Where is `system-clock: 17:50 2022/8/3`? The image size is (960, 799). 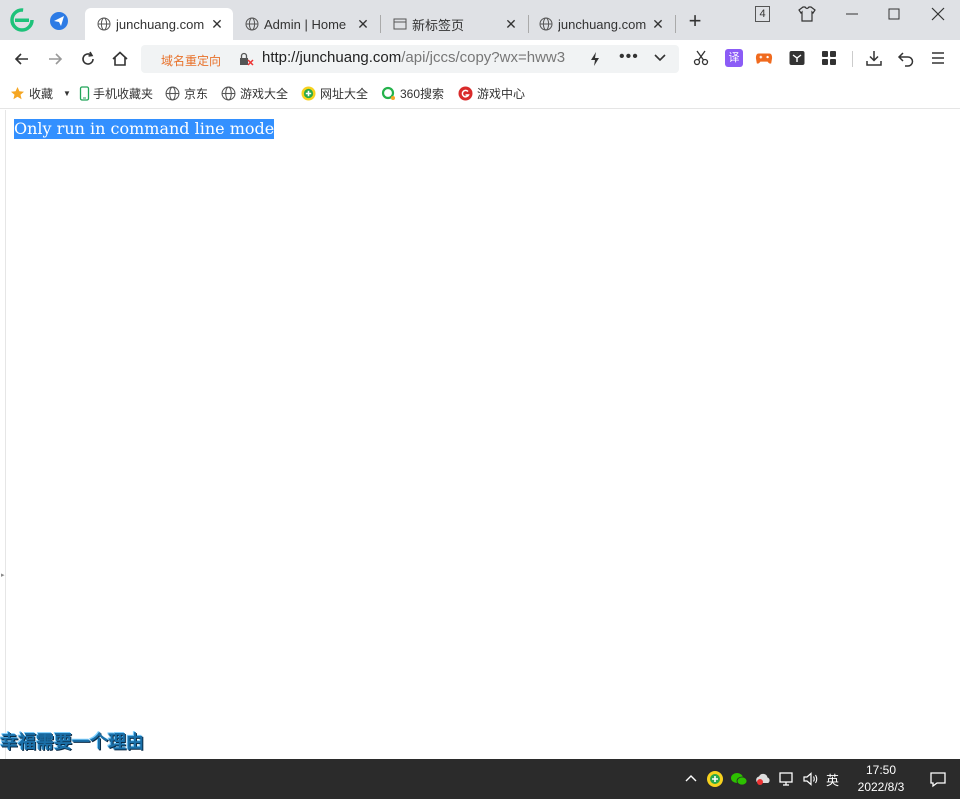 system-clock: 17:50 2022/8/3 is located at coordinates (881, 779).